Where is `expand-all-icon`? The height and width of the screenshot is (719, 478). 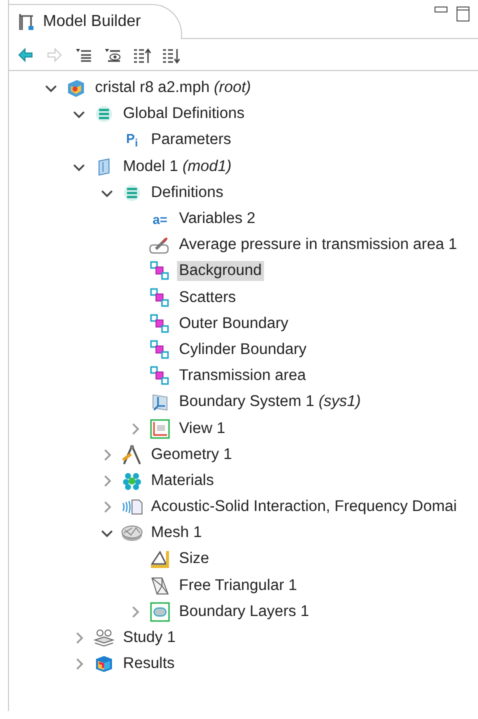
expand-all-icon is located at coordinates (84, 55).